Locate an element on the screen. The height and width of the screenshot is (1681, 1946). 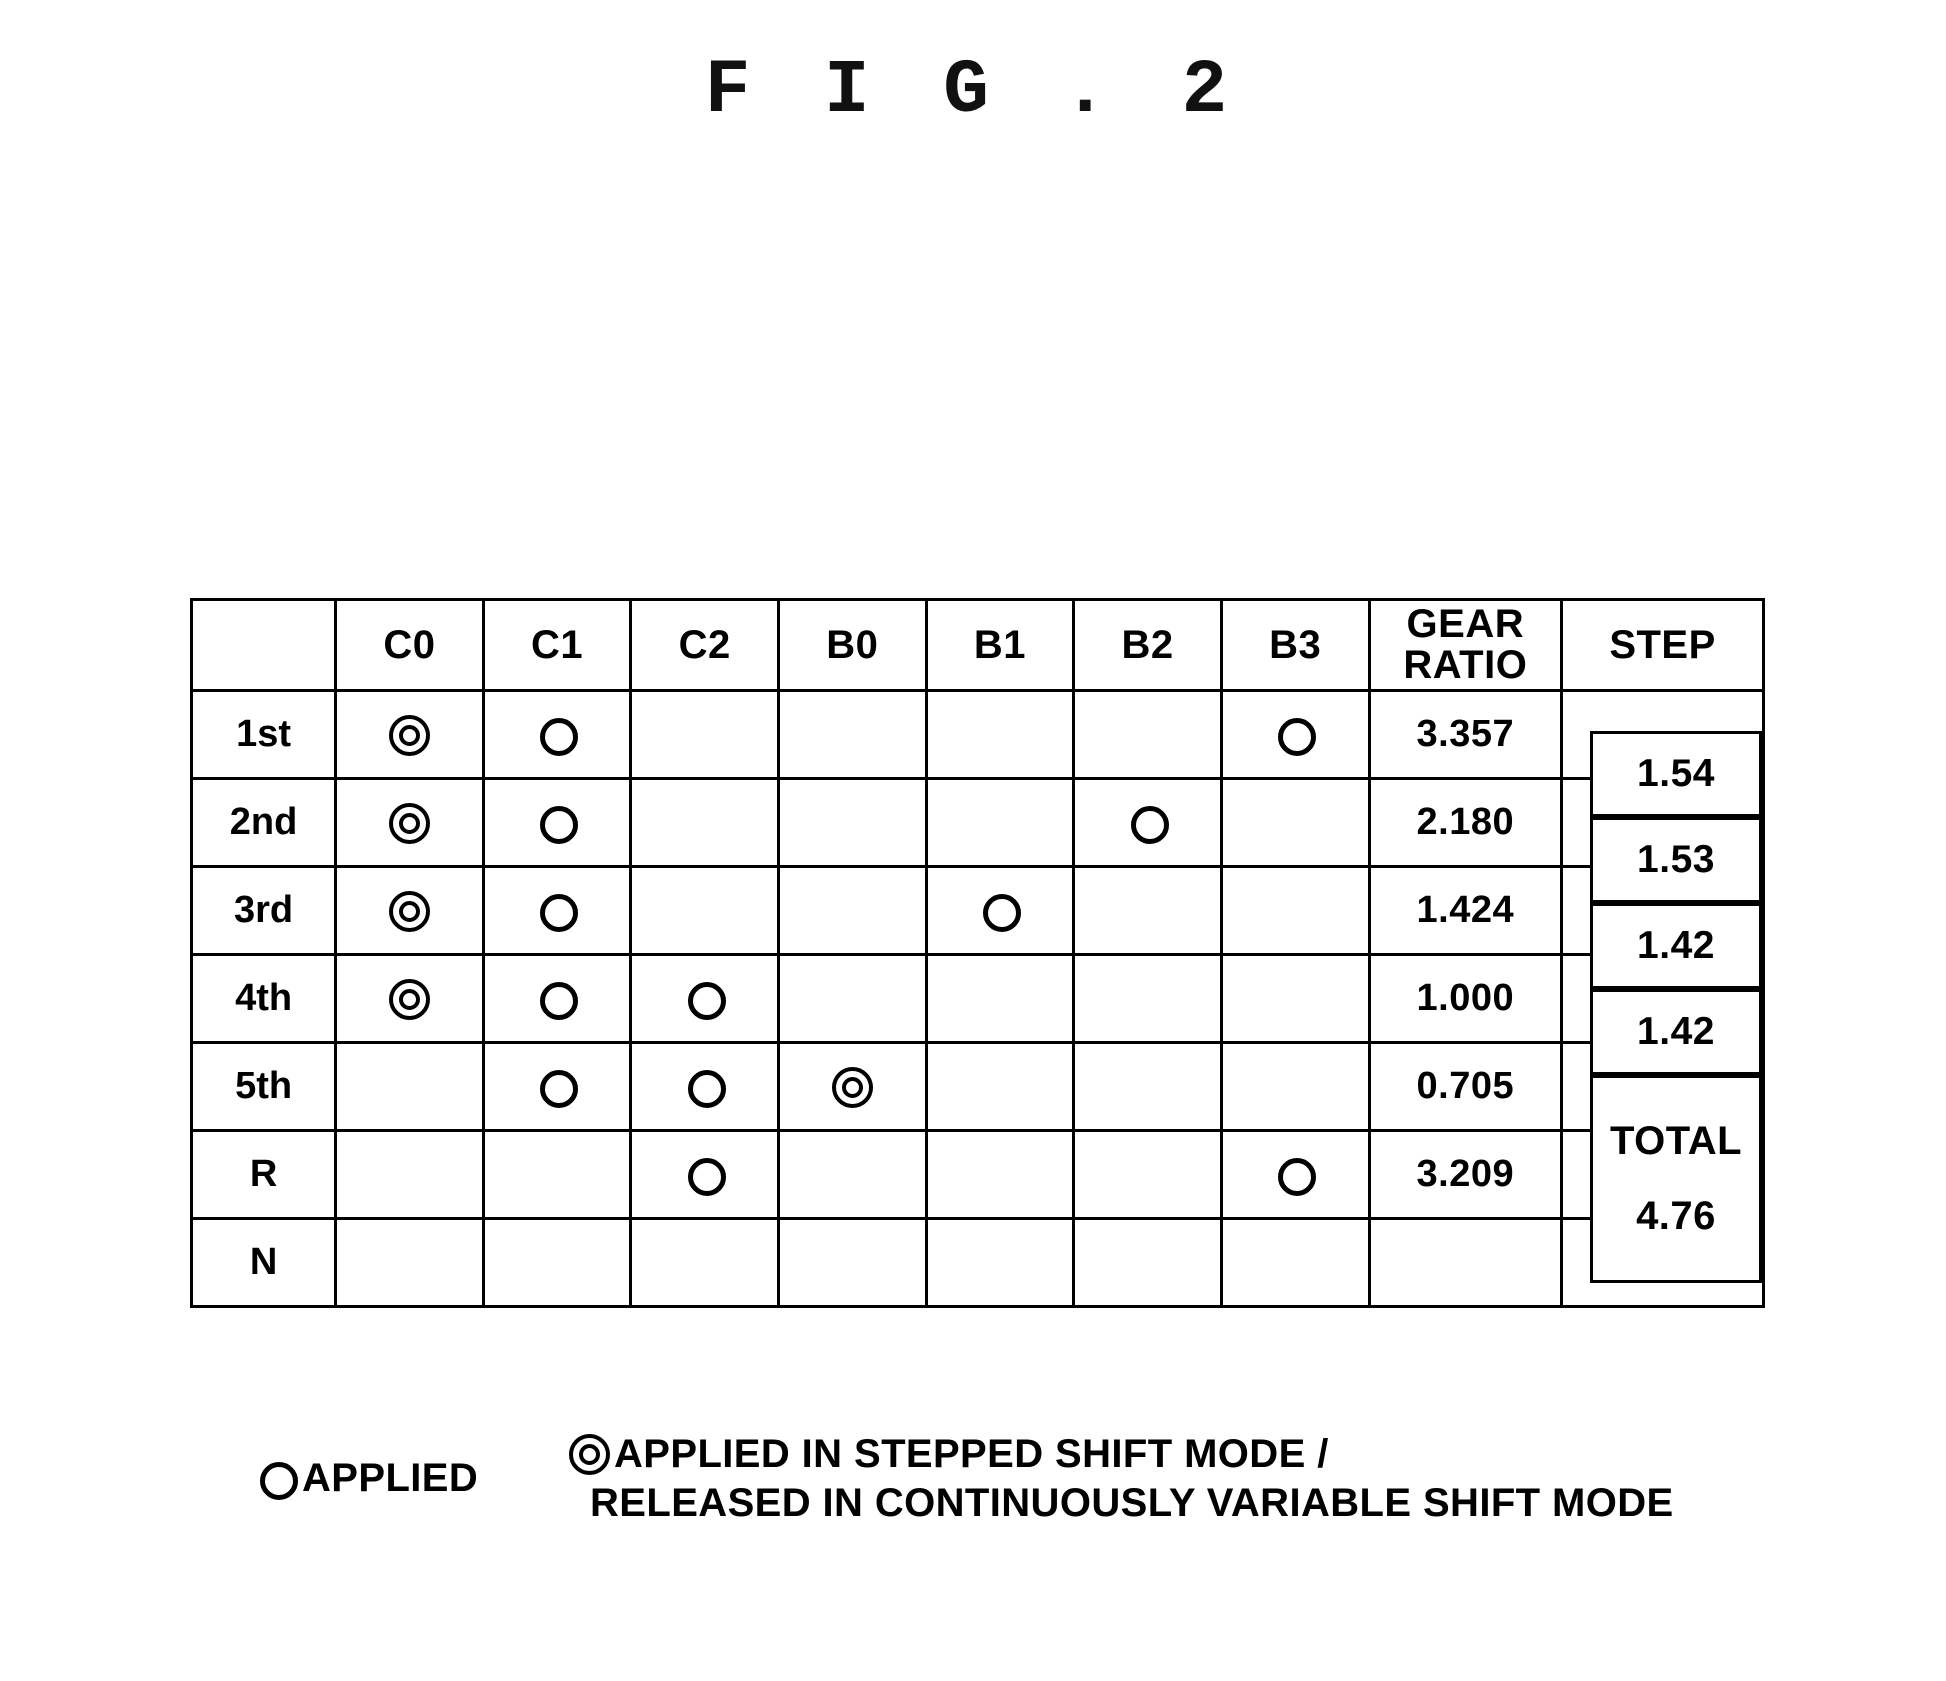
step-cell-1: 1.54 is located at coordinates (1676, 774).